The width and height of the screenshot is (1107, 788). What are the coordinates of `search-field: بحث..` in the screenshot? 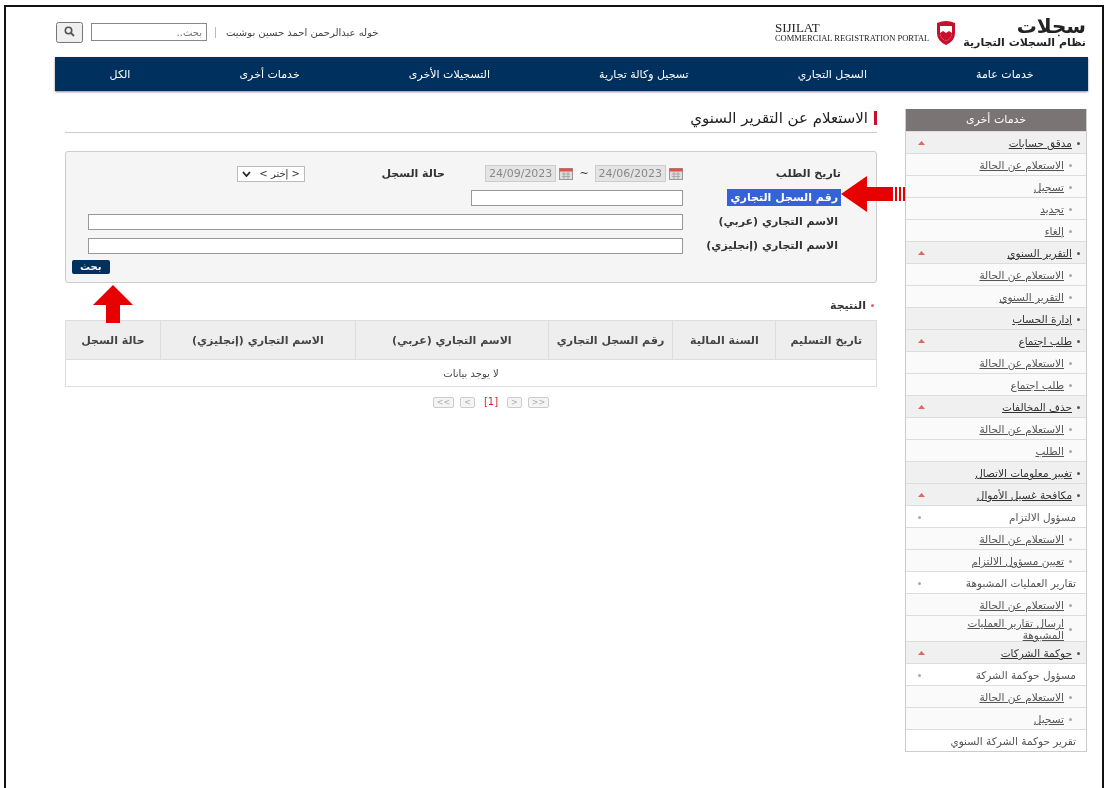 It's located at (149, 32).